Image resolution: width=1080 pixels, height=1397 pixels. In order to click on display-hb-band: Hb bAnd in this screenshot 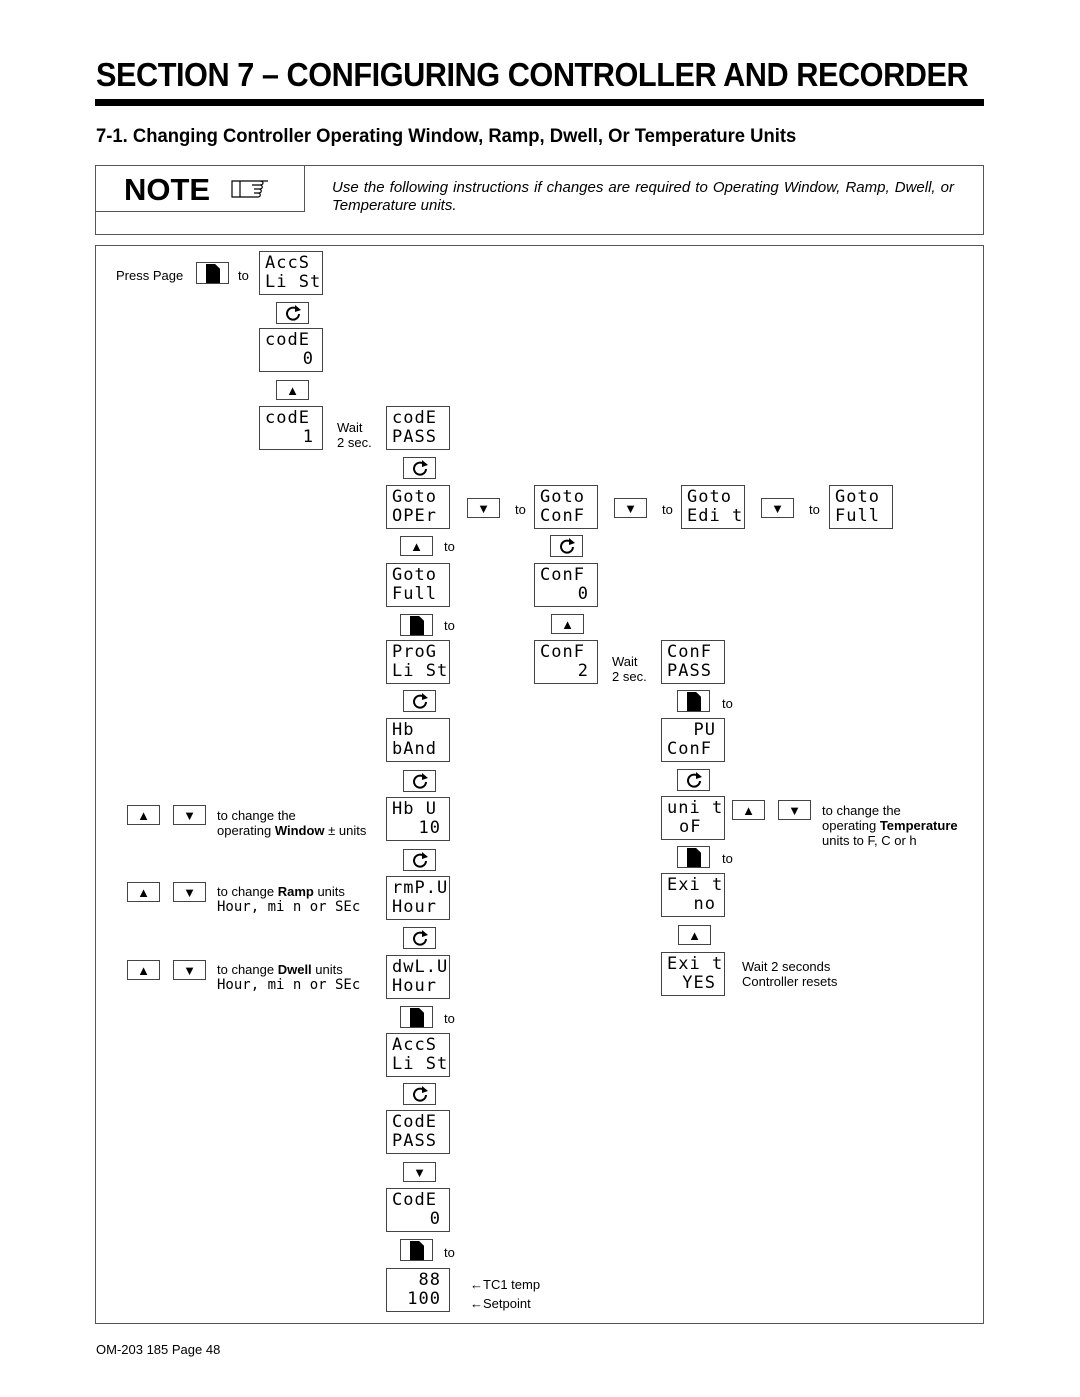, I will do `click(418, 740)`.